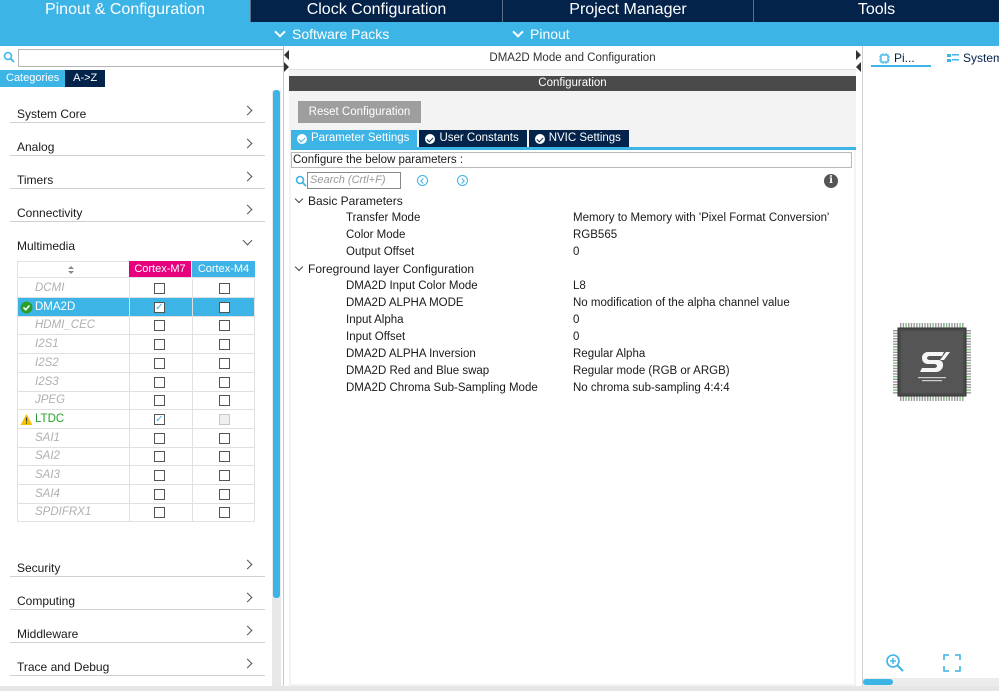  Describe the element at coordinates (331, 34) in the screenshot. I see `software-packs-menu: Software Packs` at that location.